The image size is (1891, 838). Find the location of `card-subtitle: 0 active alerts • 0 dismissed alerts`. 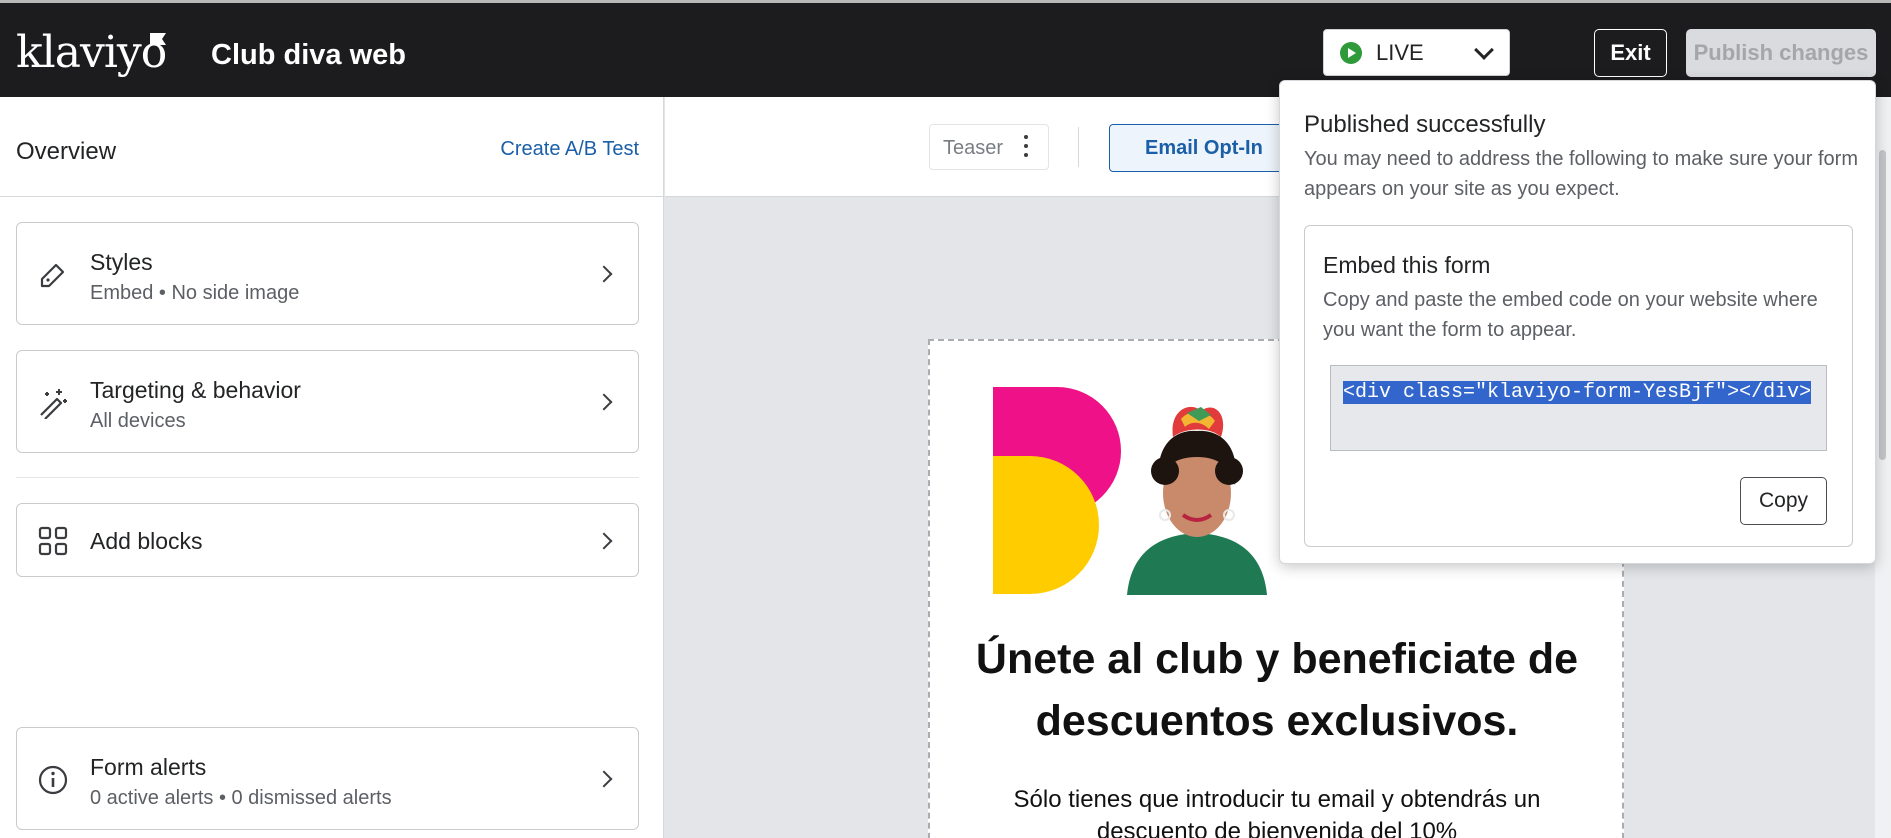

card-subtitle: 0 active alerts • 0 dismissed alerts is located at coordinates (241, 798).